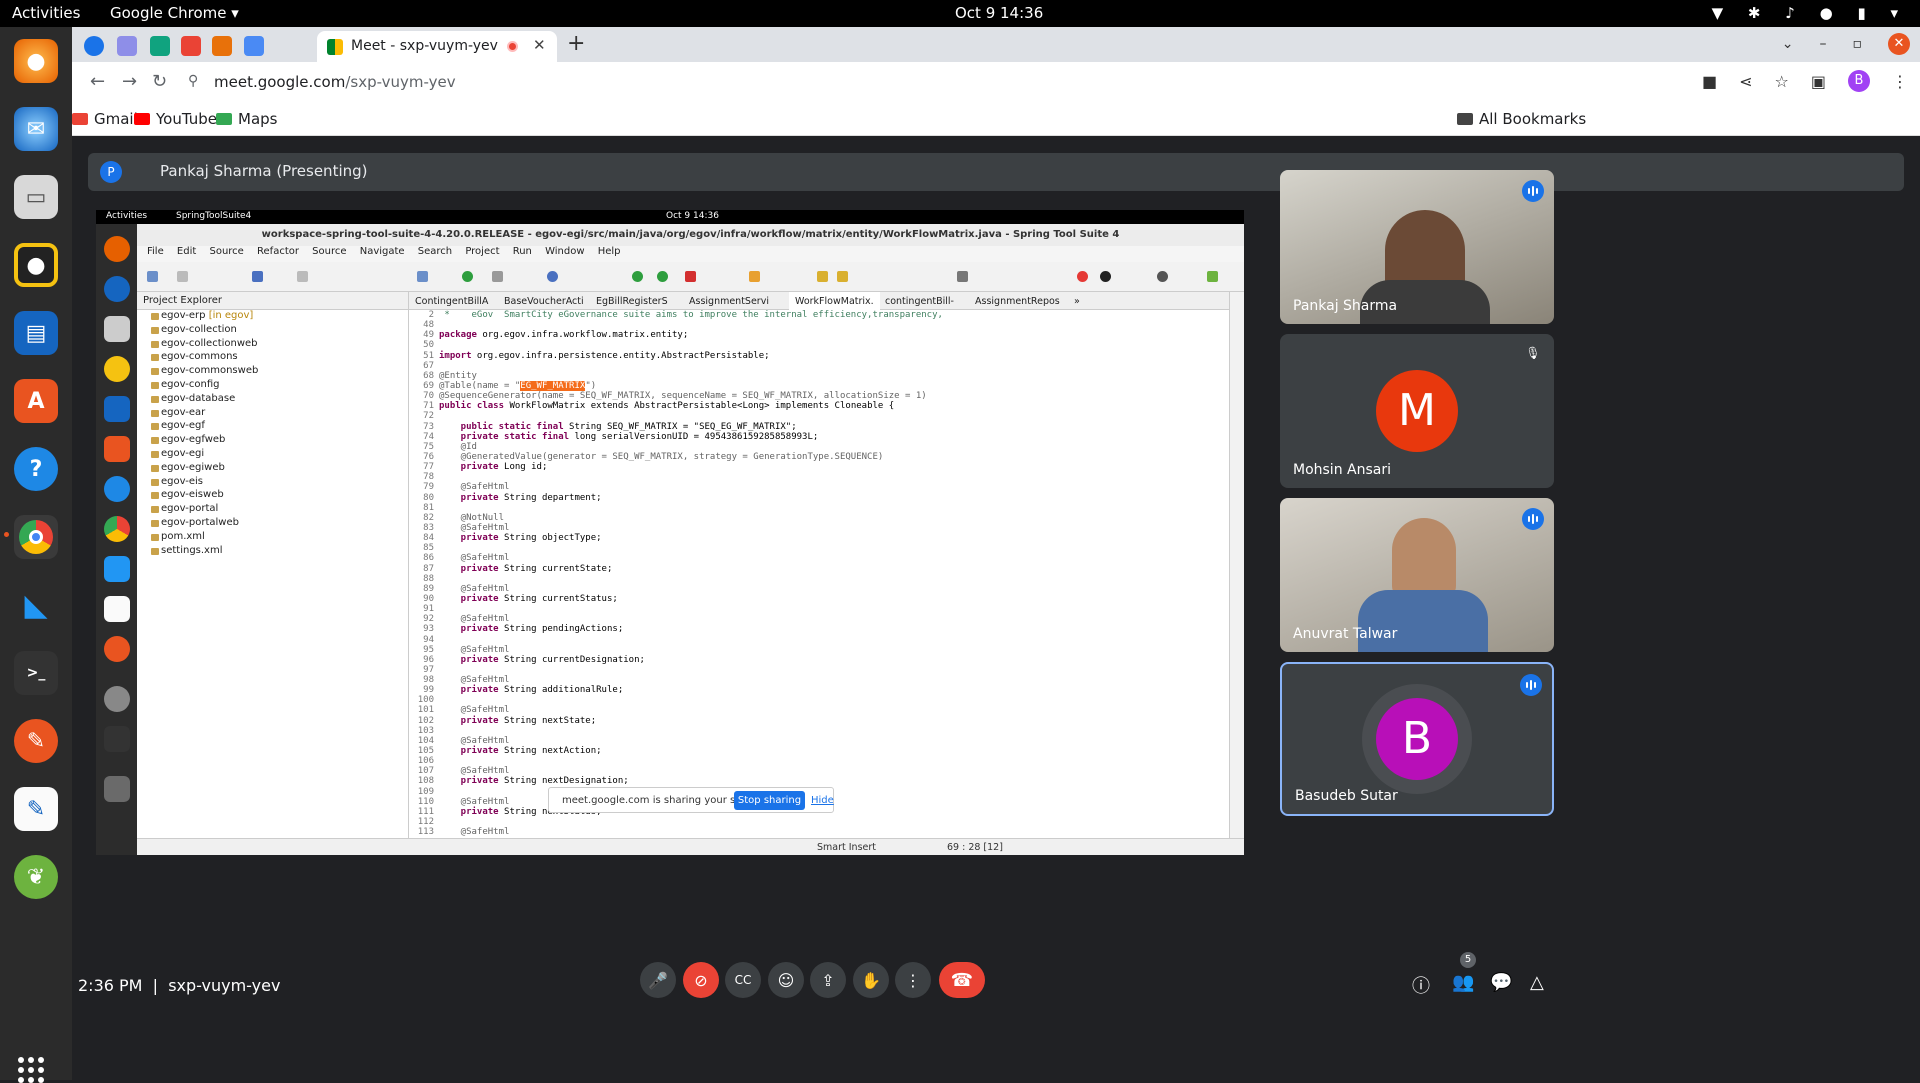 This screenshot has height=1083, width=1920. Describe the element at coordinates (1345, 306) in the screenshot. I see `participant-name: Pankaj Sharma` at that location.